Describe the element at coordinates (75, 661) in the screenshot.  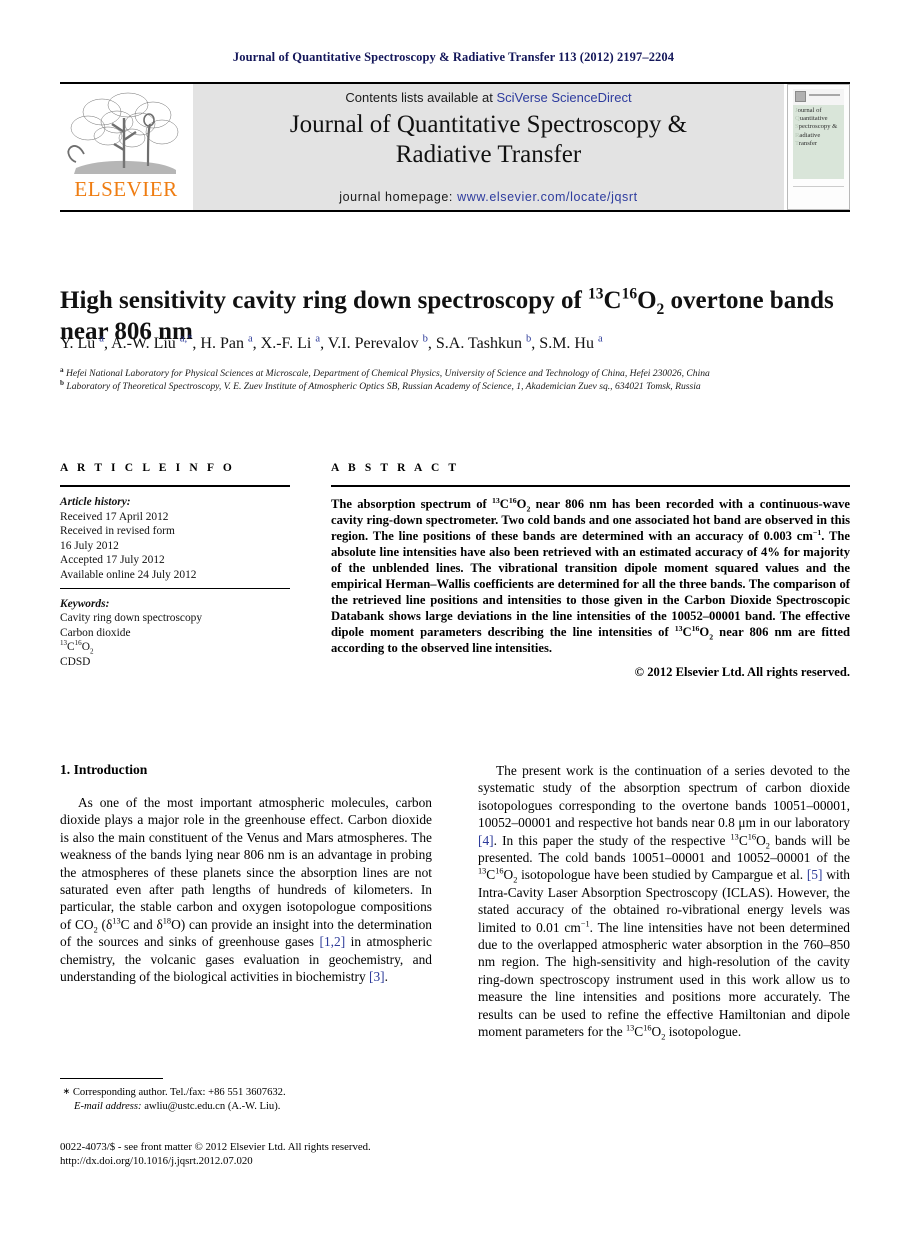
I see `keyword-item: CDSD` at that location.